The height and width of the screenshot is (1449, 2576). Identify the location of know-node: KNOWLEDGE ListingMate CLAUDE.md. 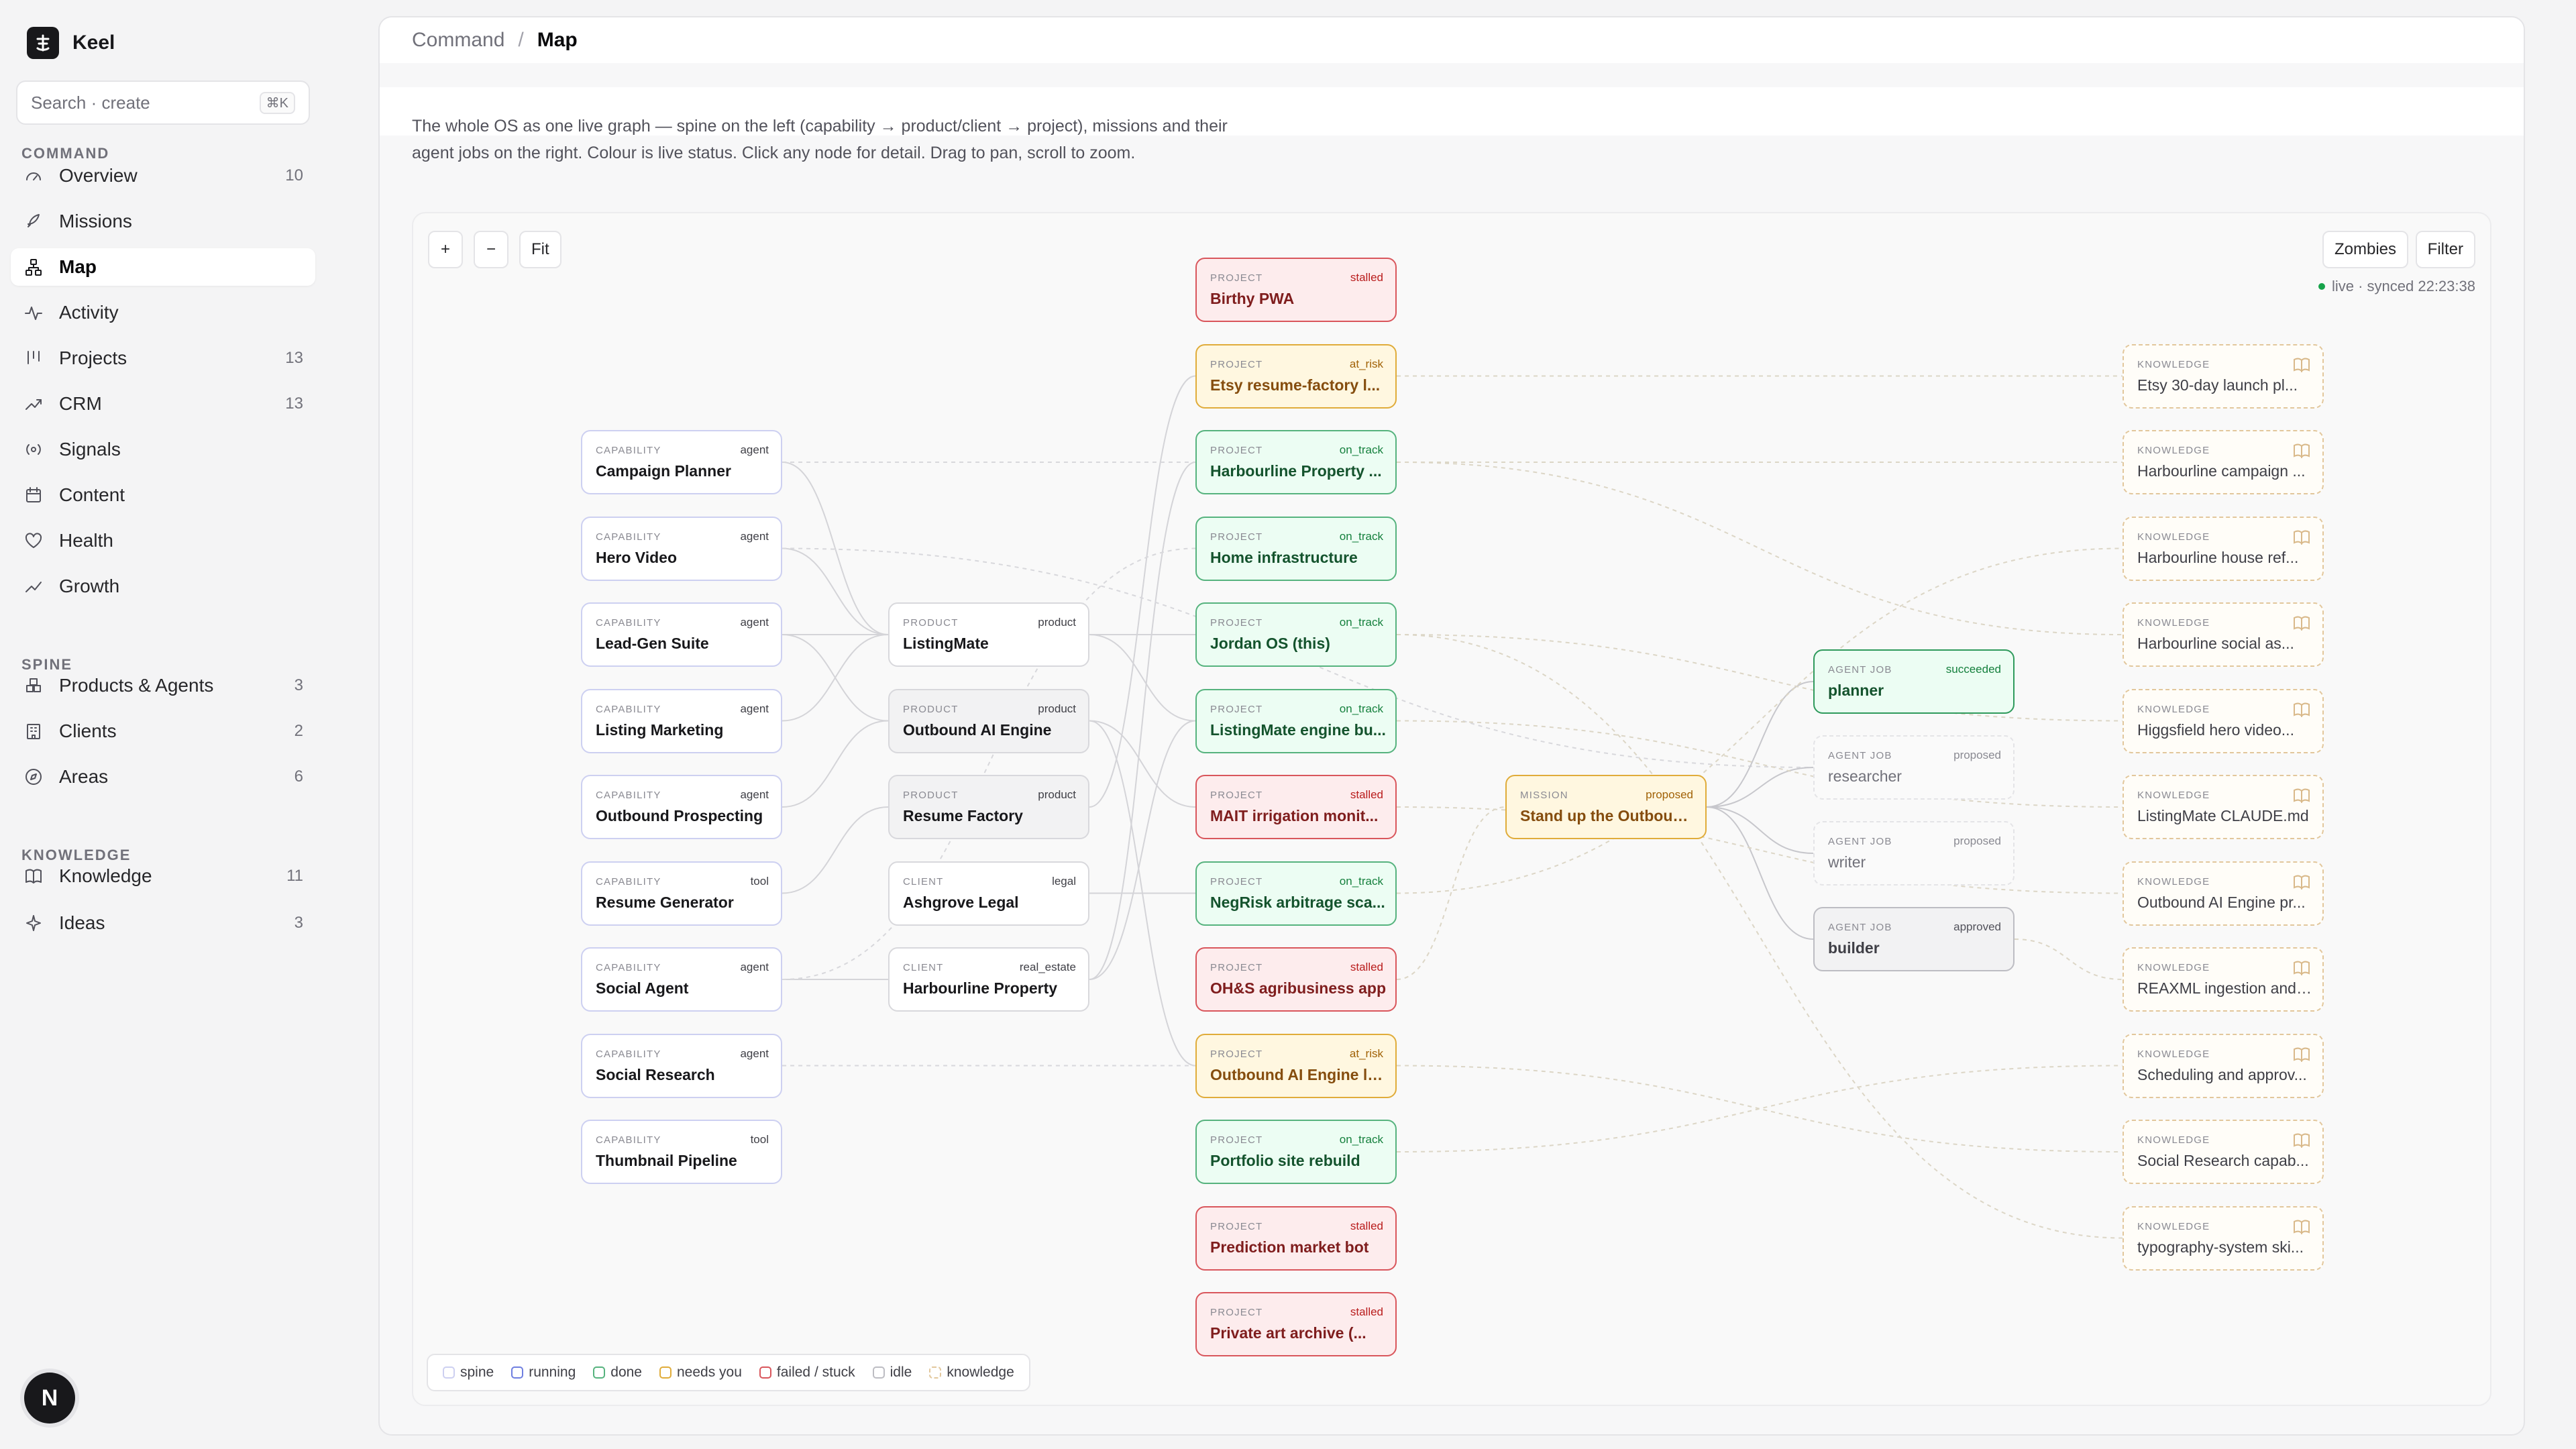
(2223, 807).